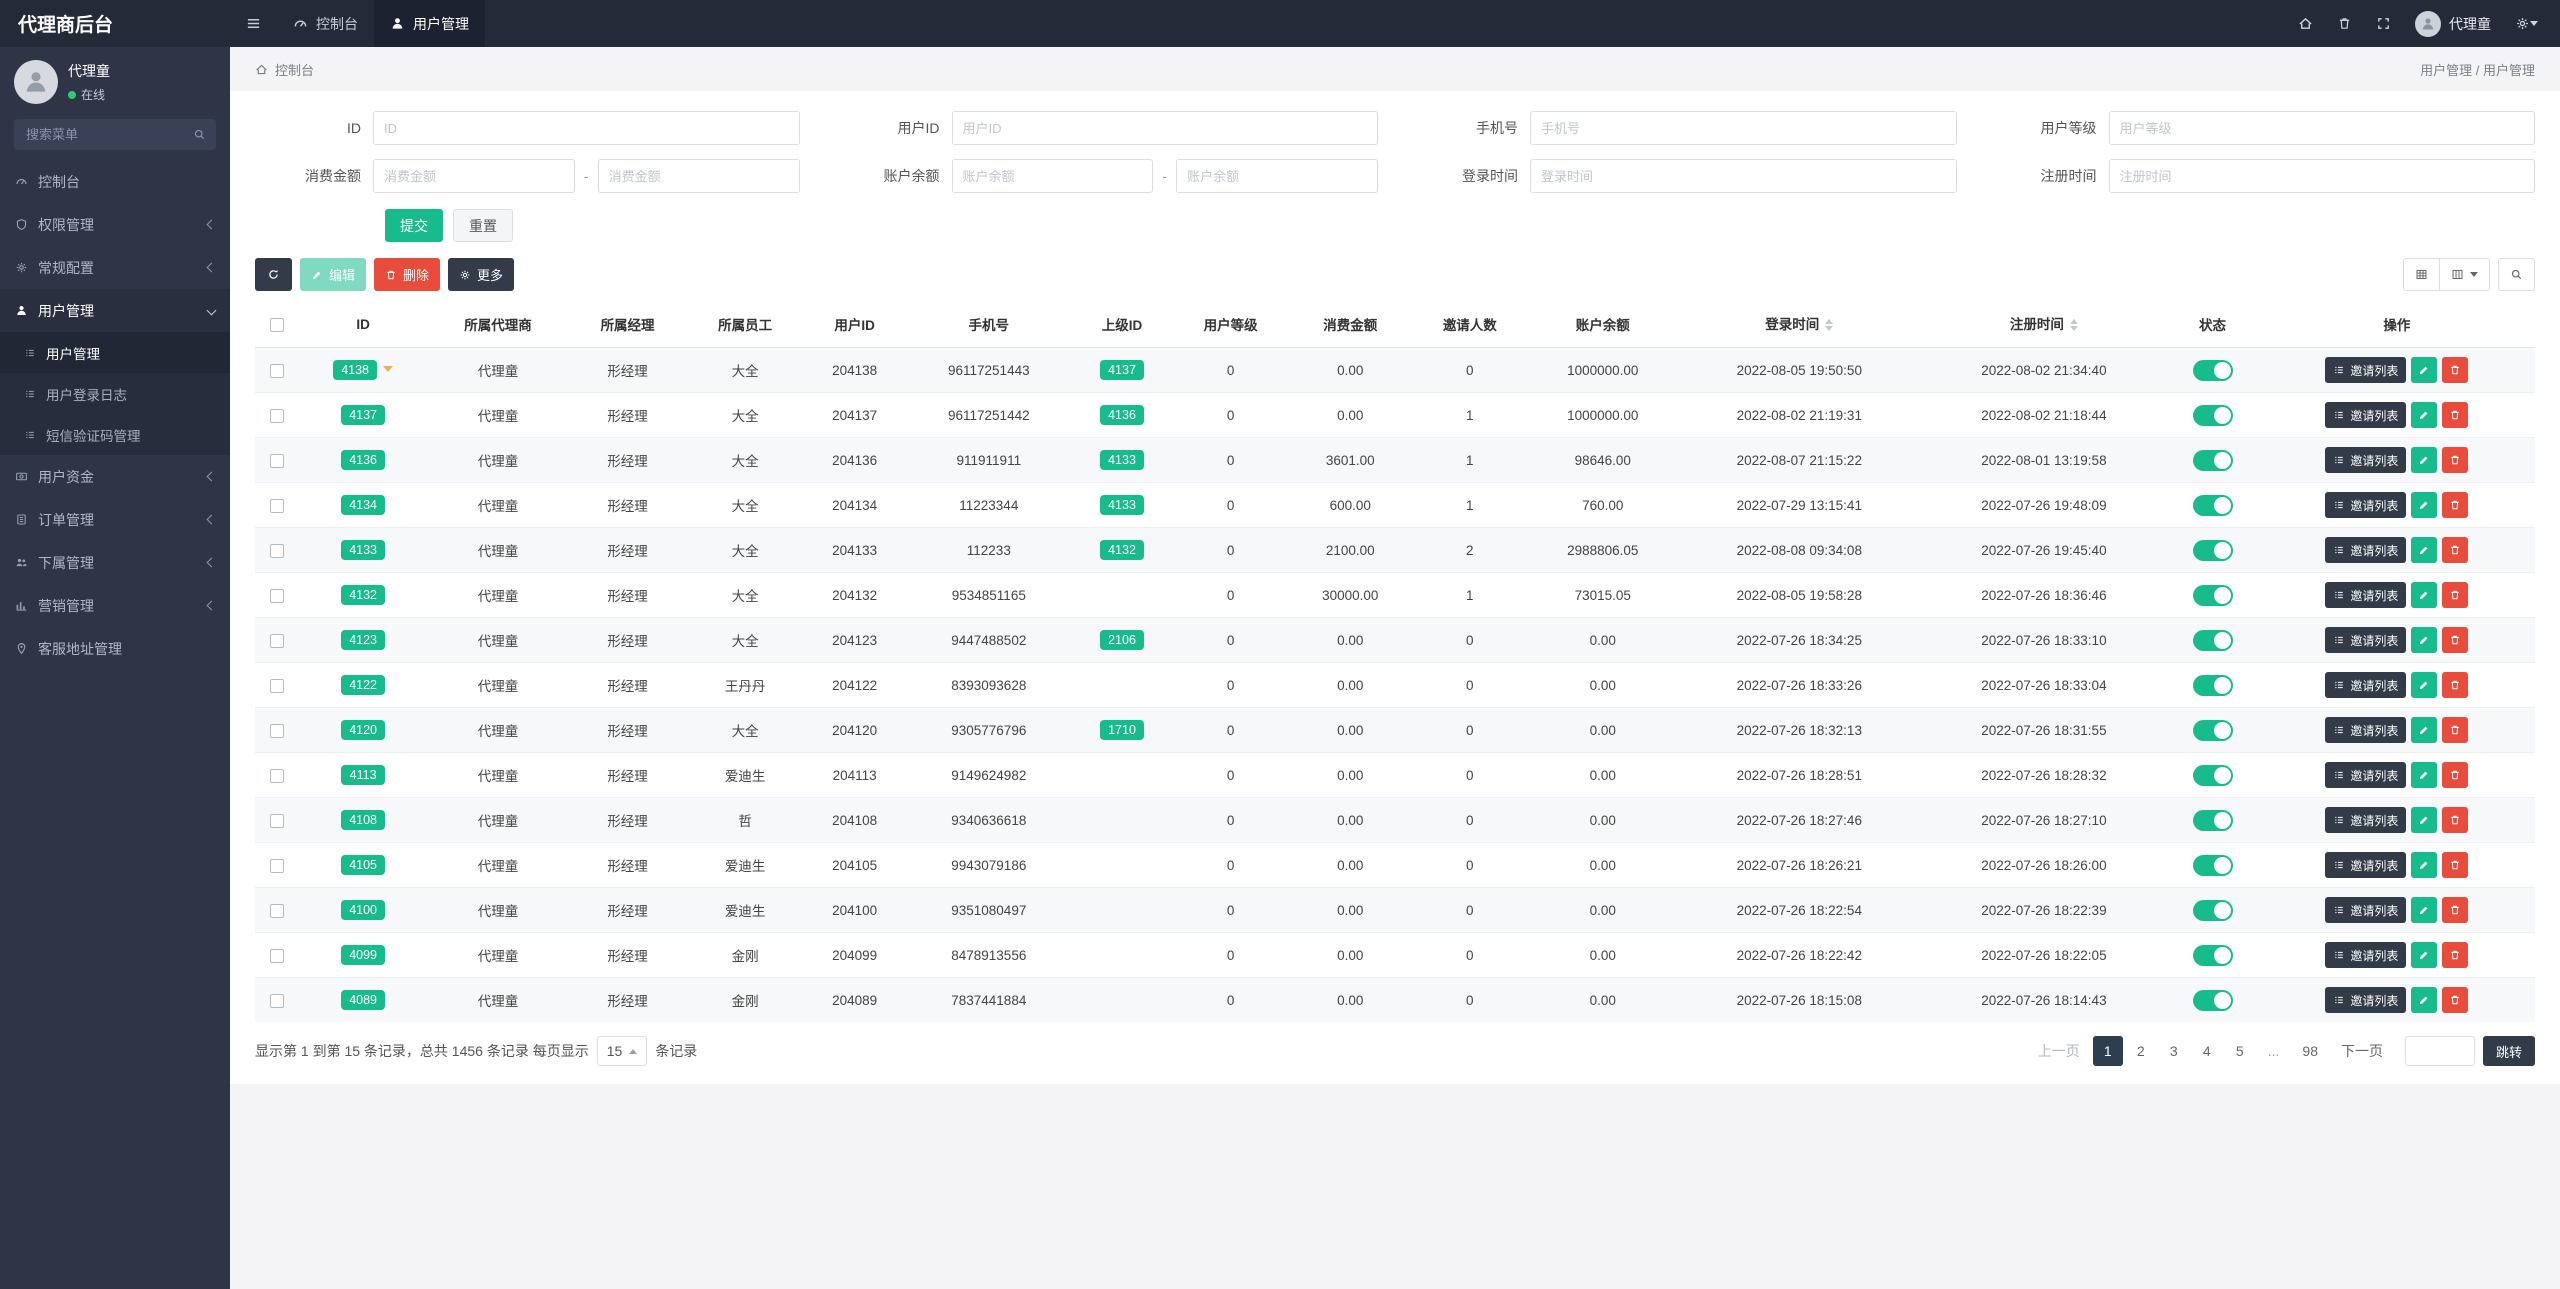 The height and width of the screenshot is (1289, 2560). What do you see at coordinates (2396, 325) in the screenshot?
I see `column-header: 操作` at bounding box center [2396, 325].